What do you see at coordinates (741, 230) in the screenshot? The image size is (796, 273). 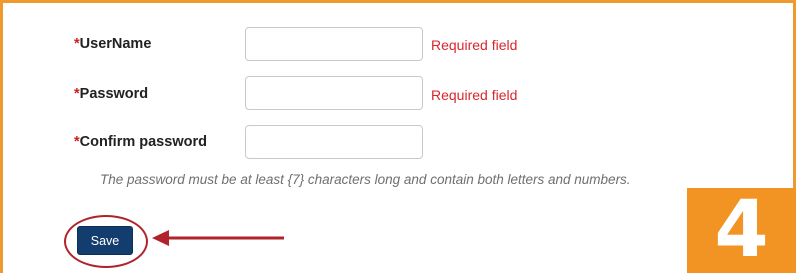 I see `step-number-badge: 4` at bounding box center [741, 230].